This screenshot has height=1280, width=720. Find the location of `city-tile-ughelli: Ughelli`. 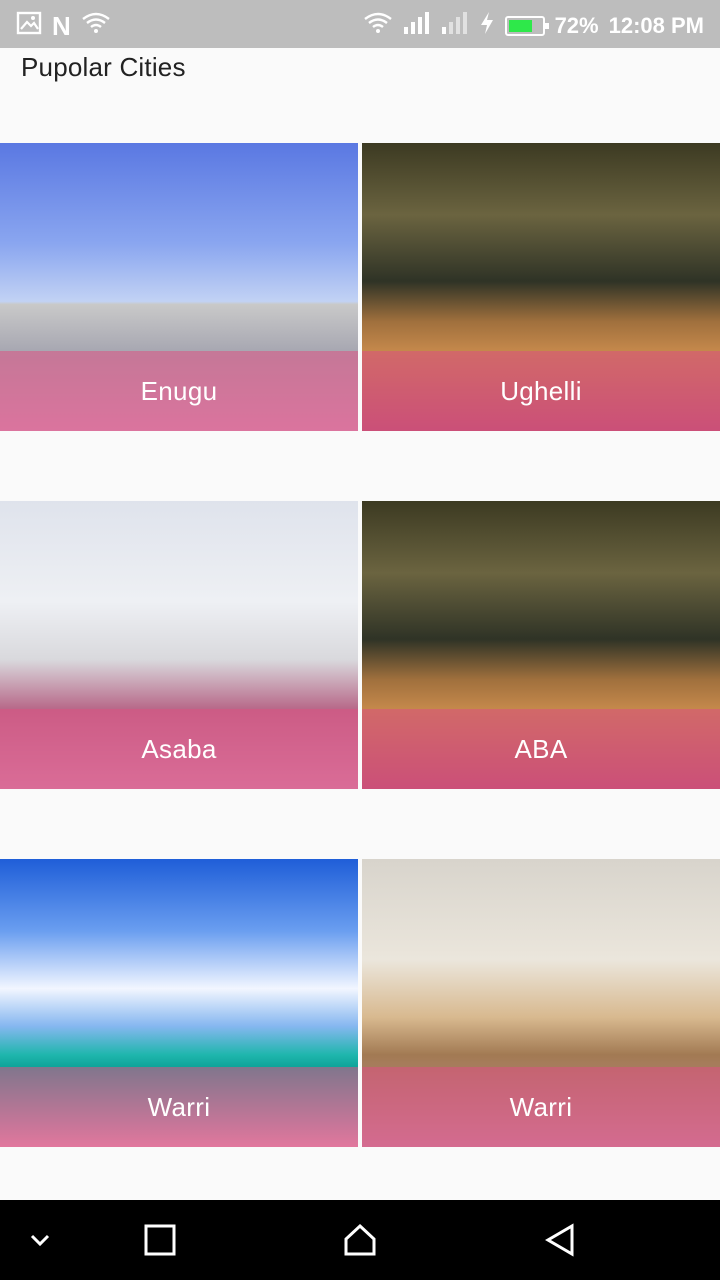

city-tile-ughelli: Ughelli is located at coordinates (541, 287).